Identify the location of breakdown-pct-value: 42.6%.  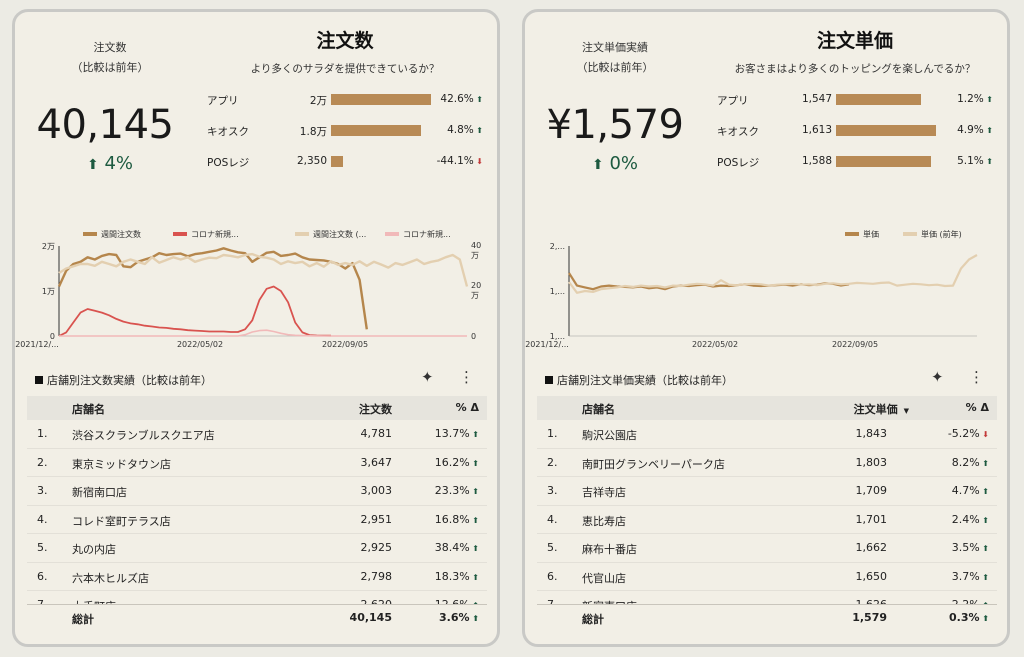
(457, 99).